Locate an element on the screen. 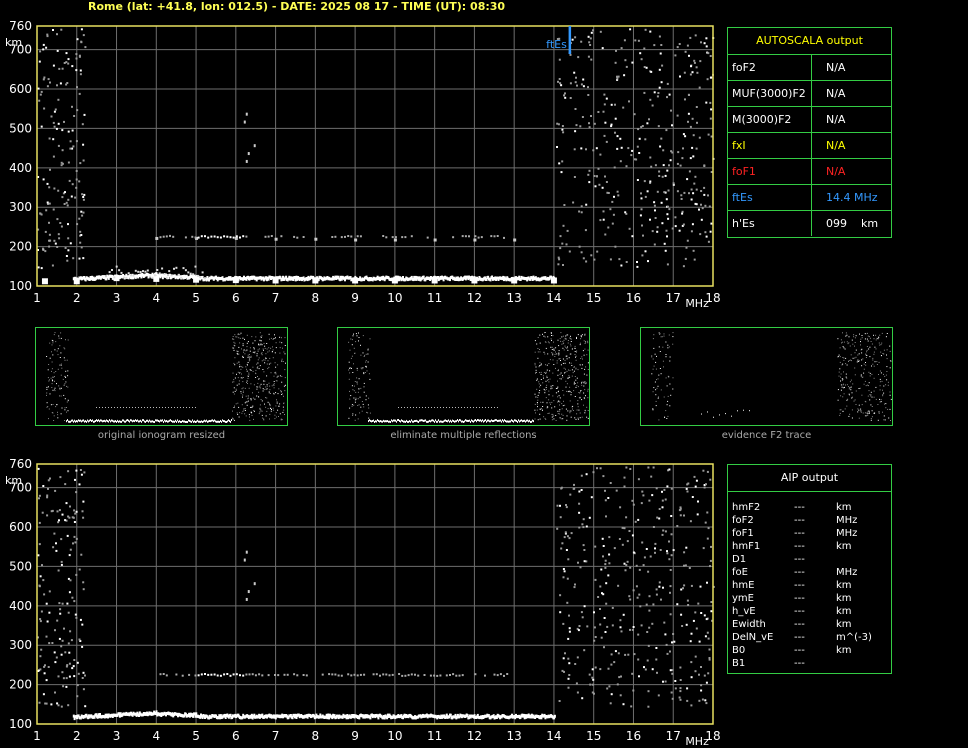 The image size is (968, 748). x-axis-label: MHz is located at coordinates (697, 741).